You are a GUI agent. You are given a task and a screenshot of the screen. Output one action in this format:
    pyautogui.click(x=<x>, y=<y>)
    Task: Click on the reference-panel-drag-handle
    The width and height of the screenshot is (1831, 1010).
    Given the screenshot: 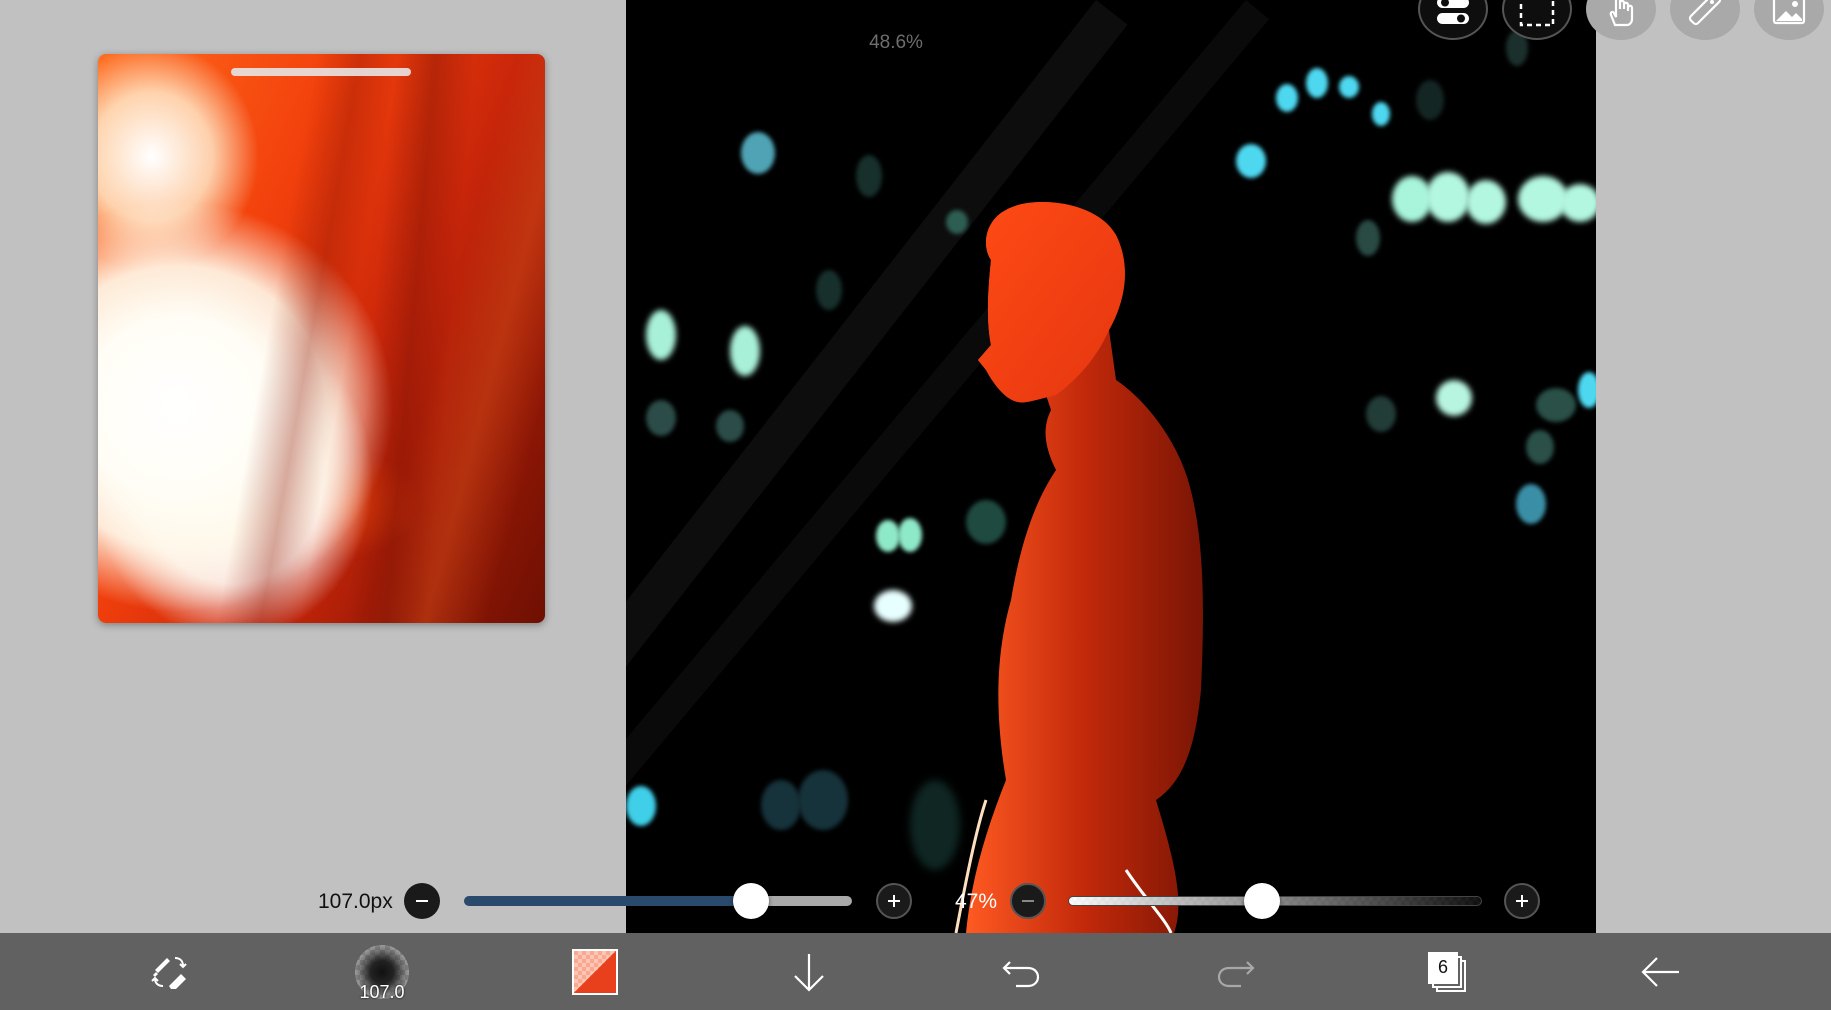 What is the action you would take?
    pyautogui.click(x=321, y=72)
    